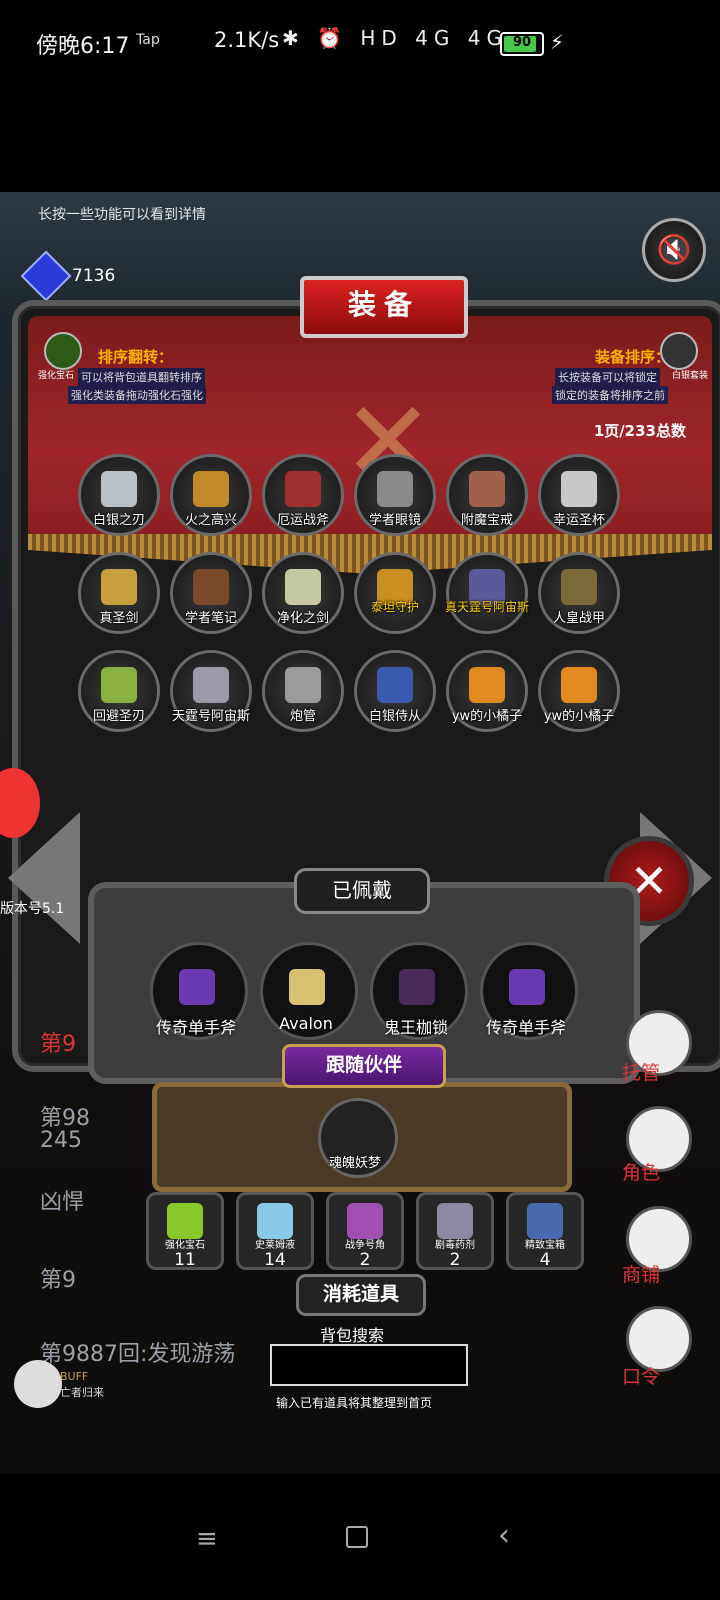  I want to click on item-label: 净化之剑, so click(302, 618).